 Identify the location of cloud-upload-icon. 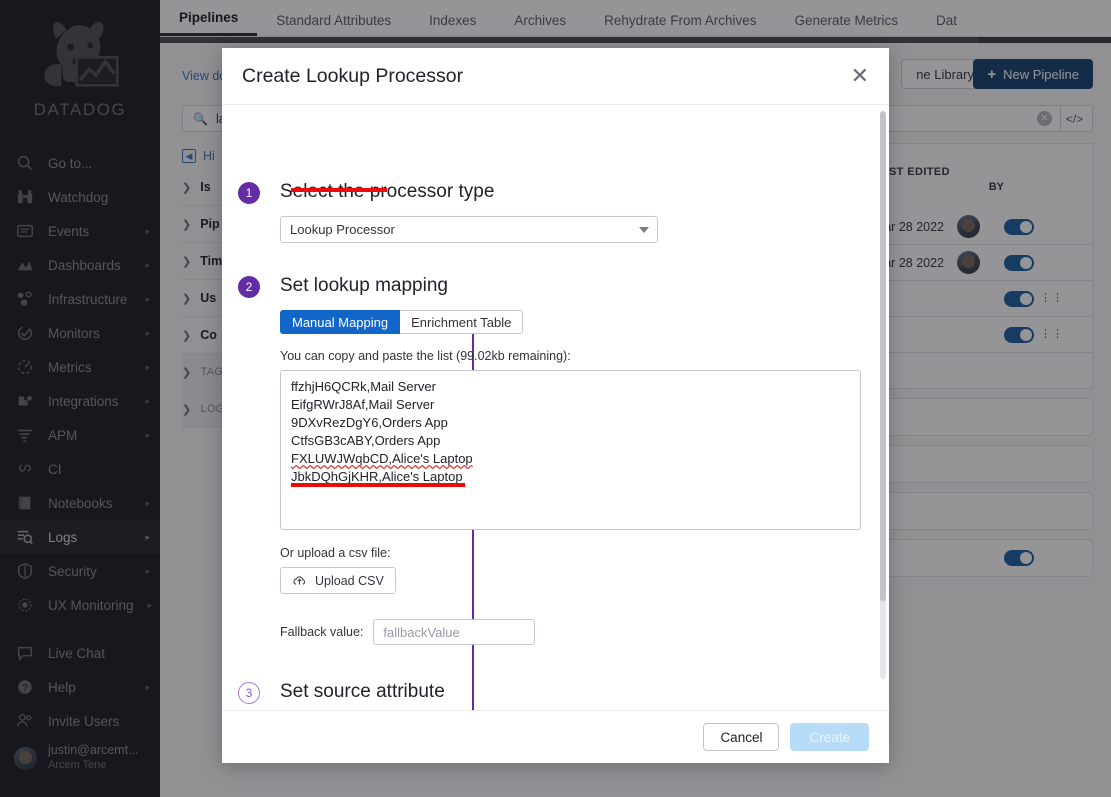
(299, 580).